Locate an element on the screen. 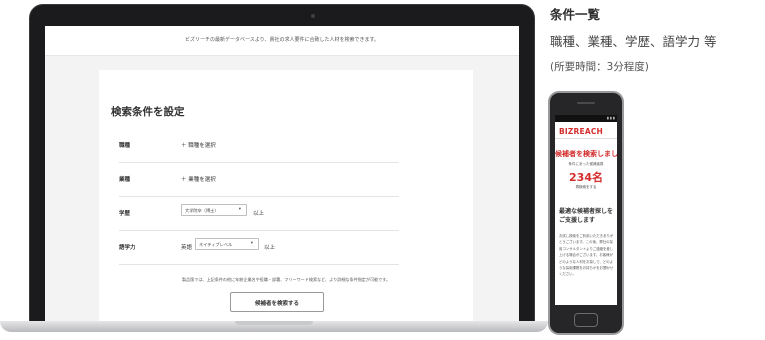 The image size is (765, 340). brand-logo: BIZREACH is located at coordinates (581, 131).